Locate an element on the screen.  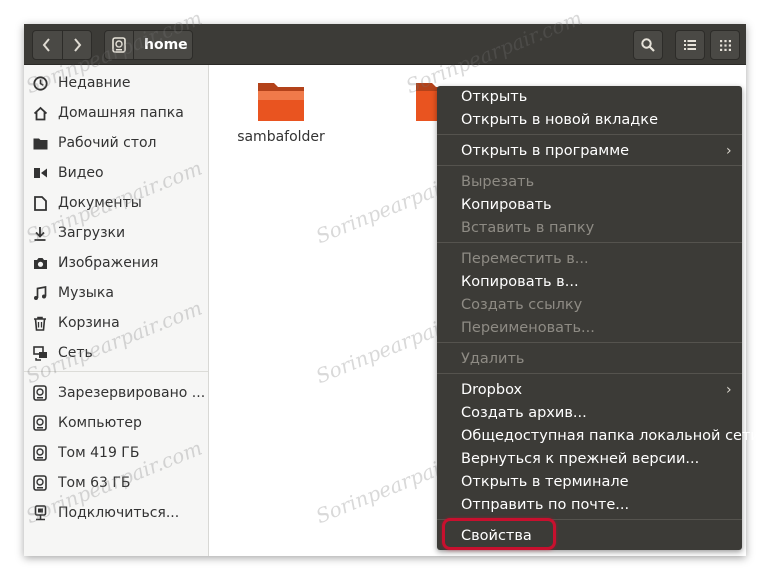
sidebar-item-computer: Компьютер is located at coordinates (116, 423).